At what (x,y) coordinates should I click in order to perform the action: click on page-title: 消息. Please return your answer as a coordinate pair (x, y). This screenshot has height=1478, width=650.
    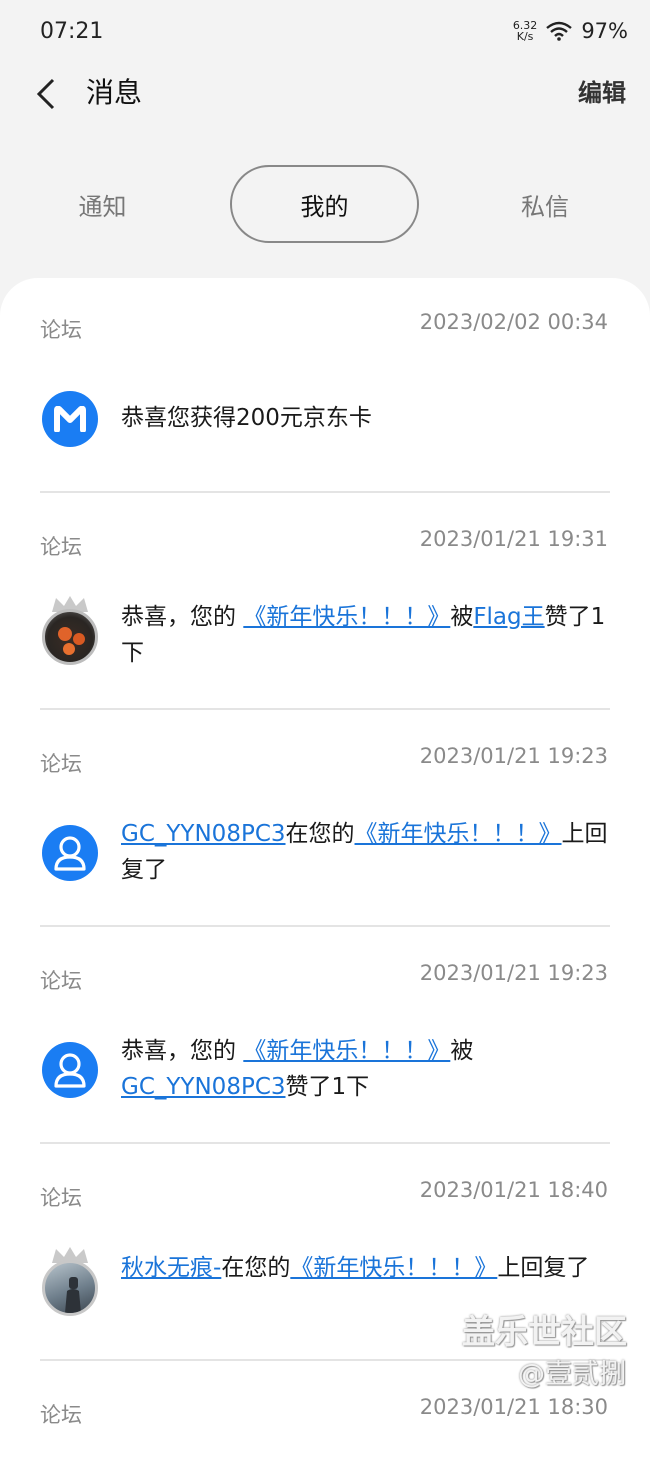
    Looking at the image, I should click on (114, 92).